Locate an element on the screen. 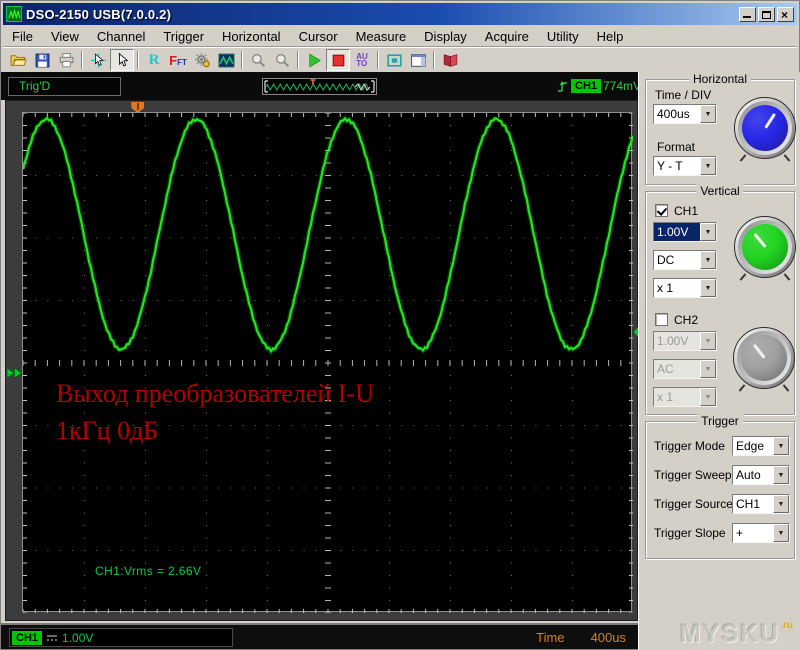 The image size is (800, 650). ch2-volt-select: 1.00V is located at coordinates (685, 341).